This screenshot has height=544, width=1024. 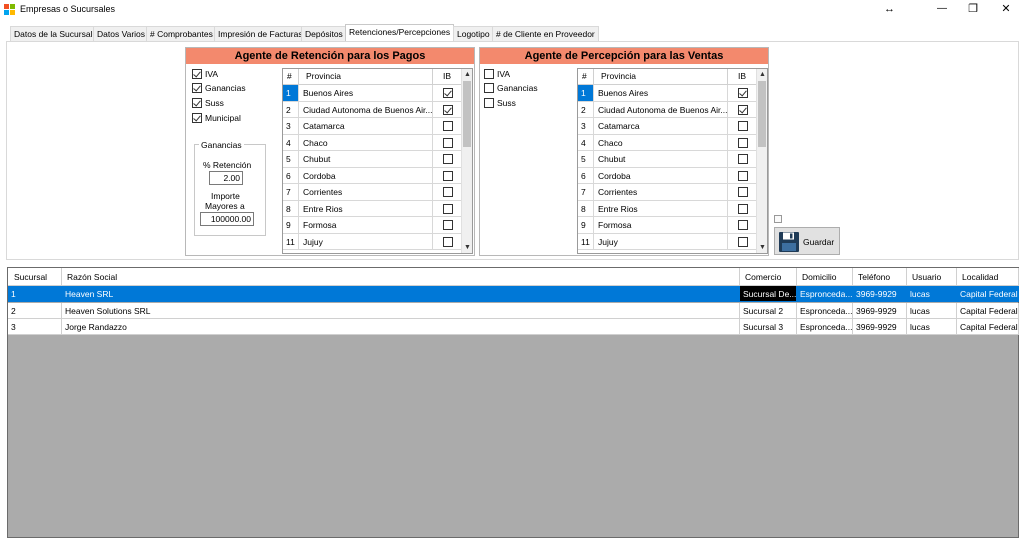 What do you see at coordinates (586, 77) in the screenshot?
I see `col-num: #` at bounding box center [586, 77].